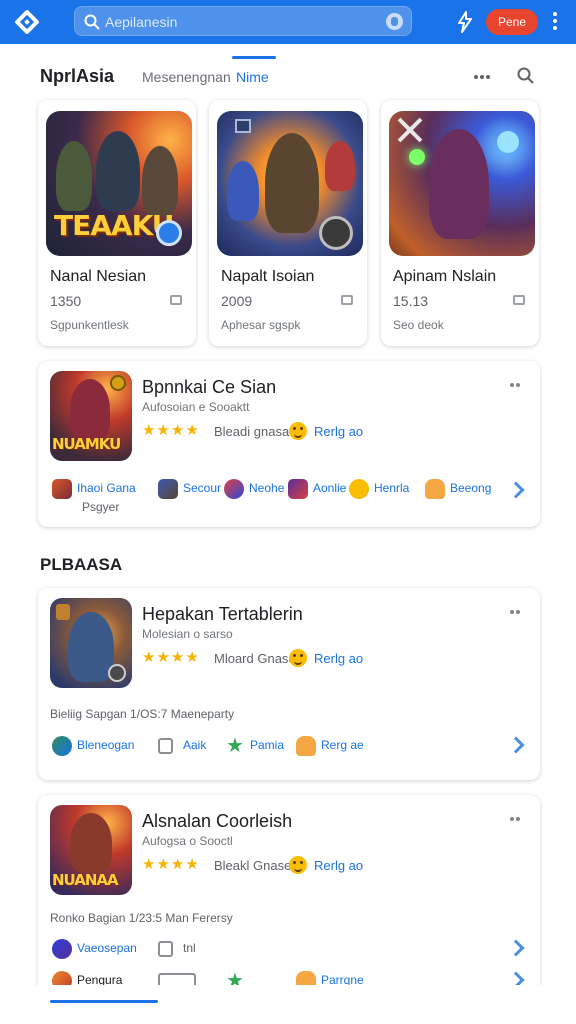  Describe the element at coordinates (187, 634) in the screenshot. I see `game-subtitle: Molesian o sarso` at that location.